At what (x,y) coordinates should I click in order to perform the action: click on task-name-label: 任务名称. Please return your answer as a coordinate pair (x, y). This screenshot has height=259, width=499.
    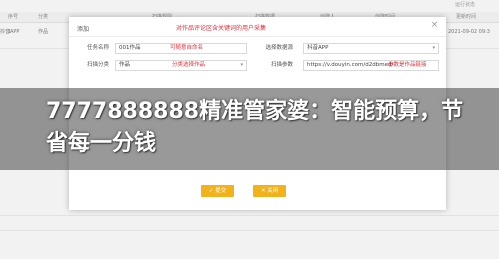
    Looking at the image, I should click on (97, 48).